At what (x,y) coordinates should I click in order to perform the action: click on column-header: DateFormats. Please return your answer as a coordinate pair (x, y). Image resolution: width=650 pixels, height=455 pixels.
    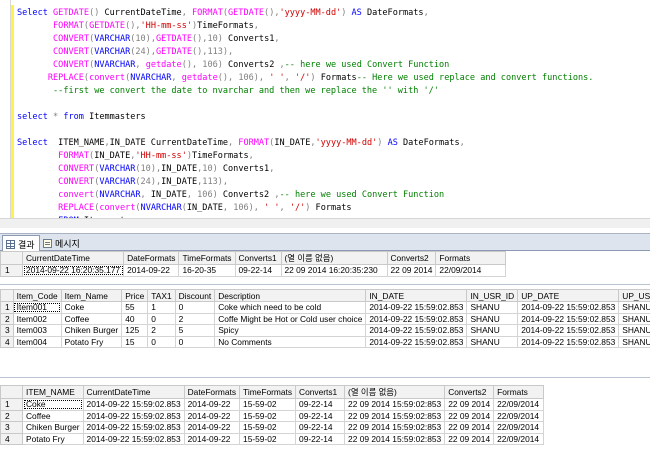
    Looking at the image, I should click on (151, 258).